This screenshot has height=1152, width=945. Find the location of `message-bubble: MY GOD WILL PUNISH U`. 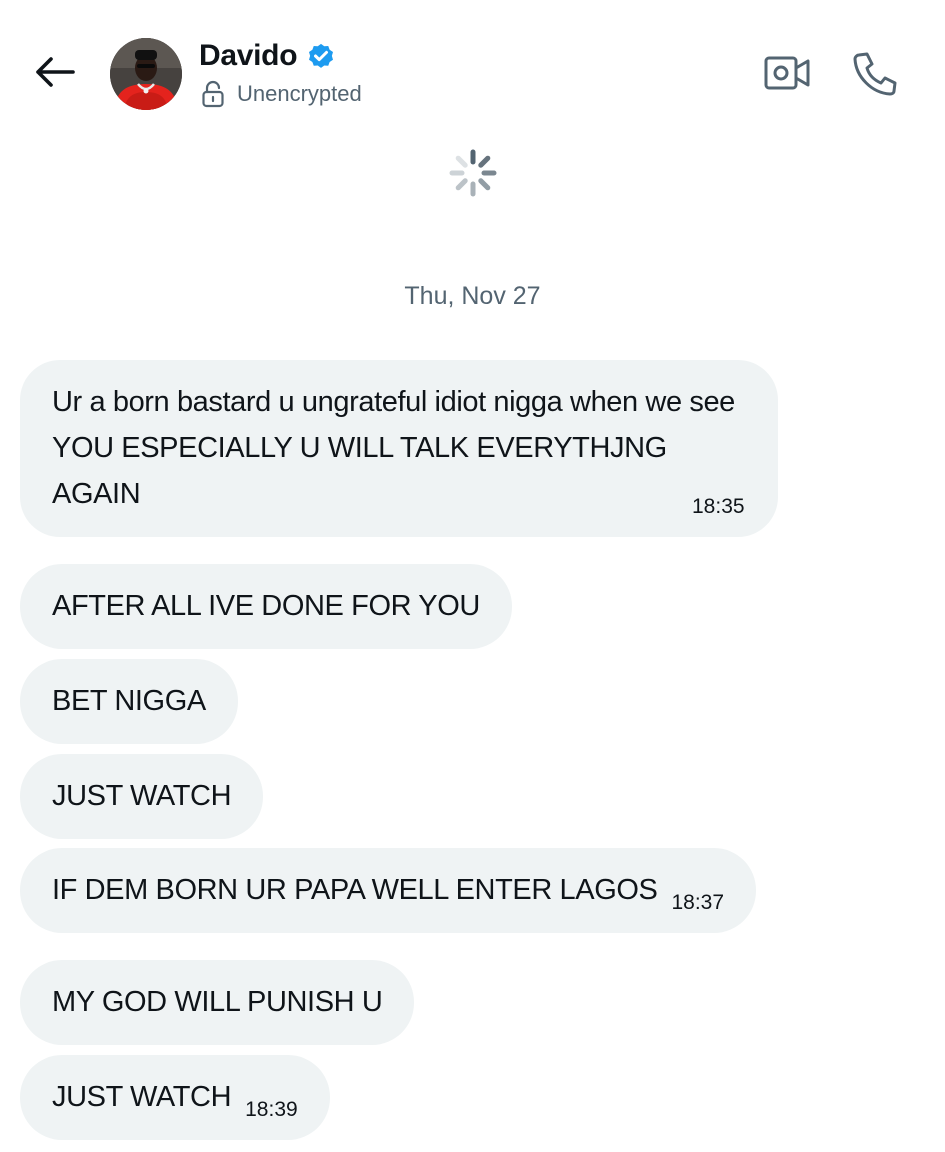

message-bubble: MY GOD WILL PUNISH U is located at coordinates (217, 1002).